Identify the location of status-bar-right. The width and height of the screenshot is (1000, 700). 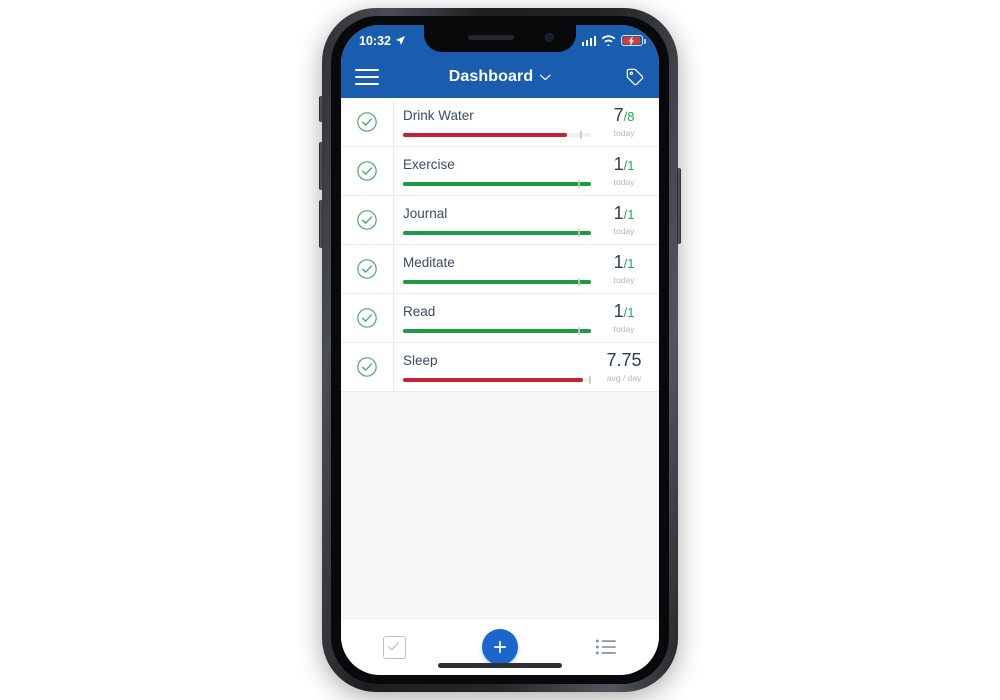
(613, 40).